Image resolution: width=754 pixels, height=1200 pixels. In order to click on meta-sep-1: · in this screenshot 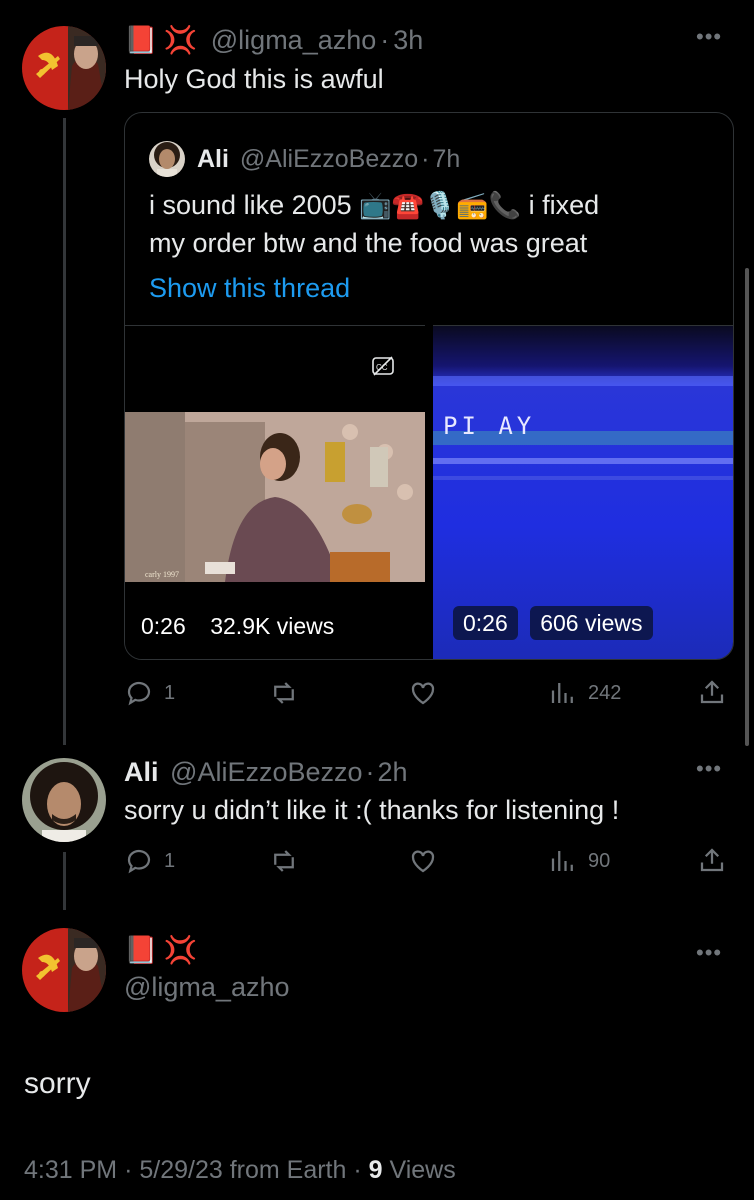, I will do `click(132, 1170)`.